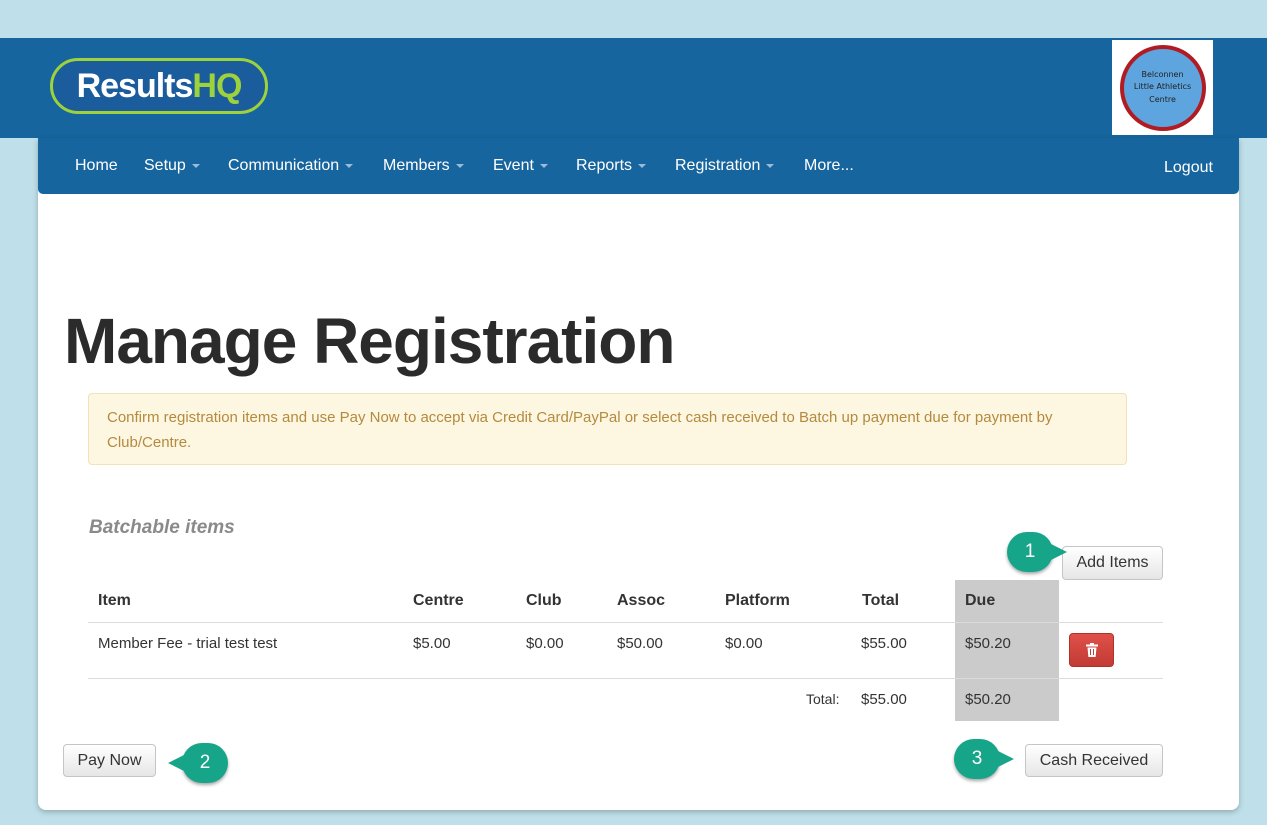 The width and height of the screenshot is (1267, 825). What do you see at coordinates (284, 165) in the screenshot?
I see `nav-communication-label: Communication` at bounding box center [284, 165].